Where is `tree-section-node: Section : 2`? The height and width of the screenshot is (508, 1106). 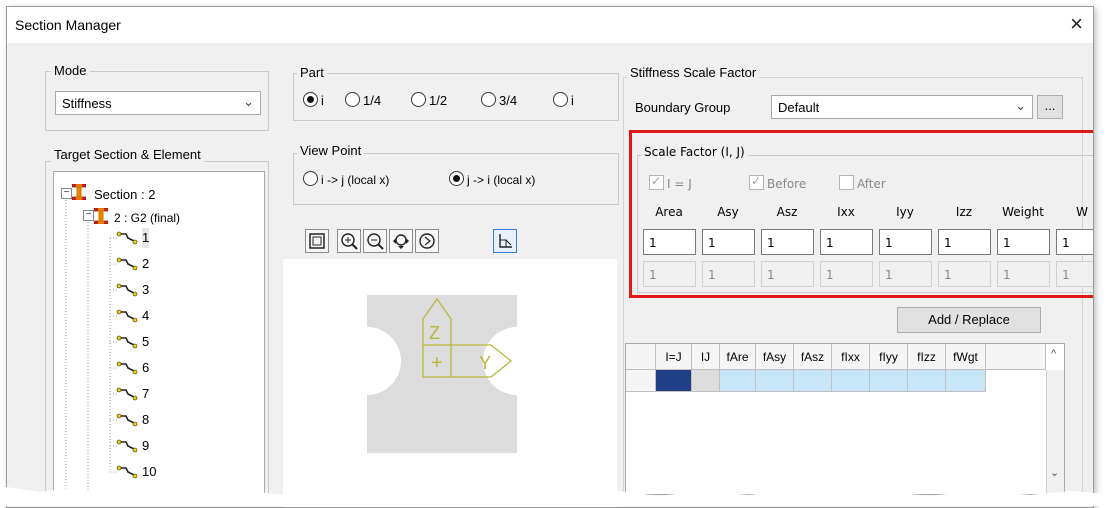 tree-section-node: Section : 2 is located at coordinates (124, 195).